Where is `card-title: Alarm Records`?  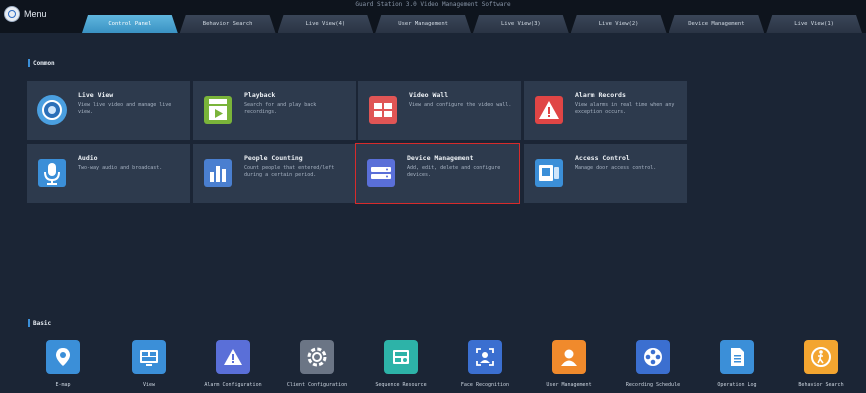 card-title: Alarm Records is located at coordinates (600, 95).